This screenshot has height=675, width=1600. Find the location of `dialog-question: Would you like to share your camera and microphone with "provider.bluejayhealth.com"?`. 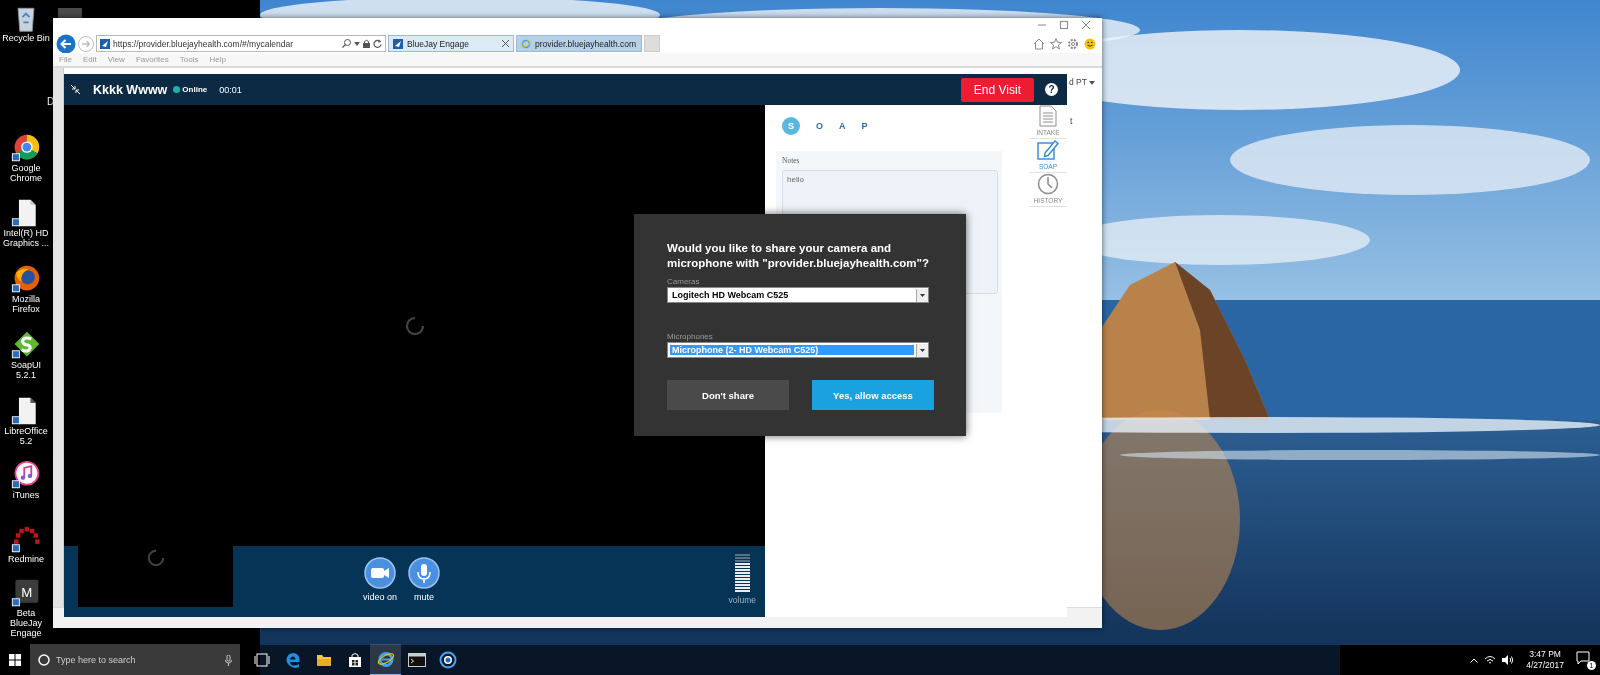

dialog-question: Would you like to share your camera and microphone with "provider.bluejayhealth.com"? is located at coordinates (799, 256).